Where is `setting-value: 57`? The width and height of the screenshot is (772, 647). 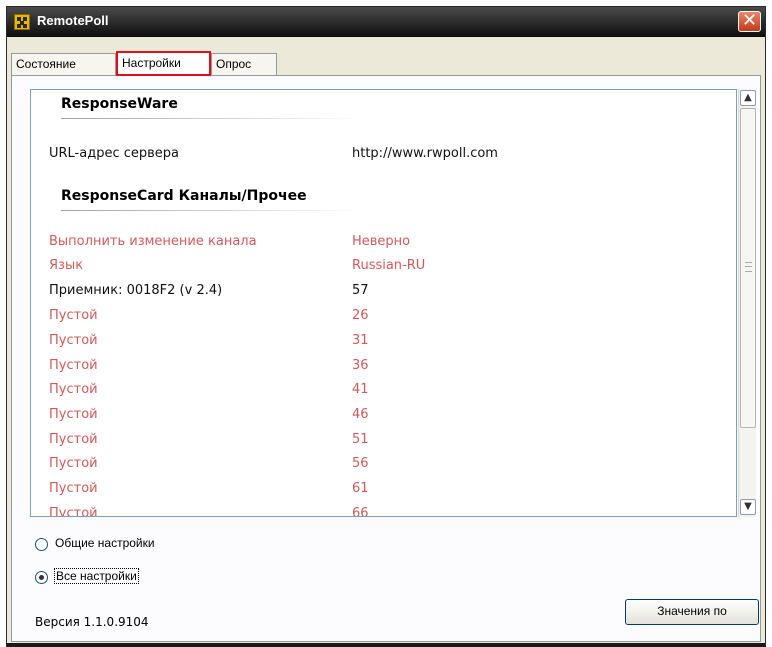 setting-value: 57 is located at coordinates (360, 290).